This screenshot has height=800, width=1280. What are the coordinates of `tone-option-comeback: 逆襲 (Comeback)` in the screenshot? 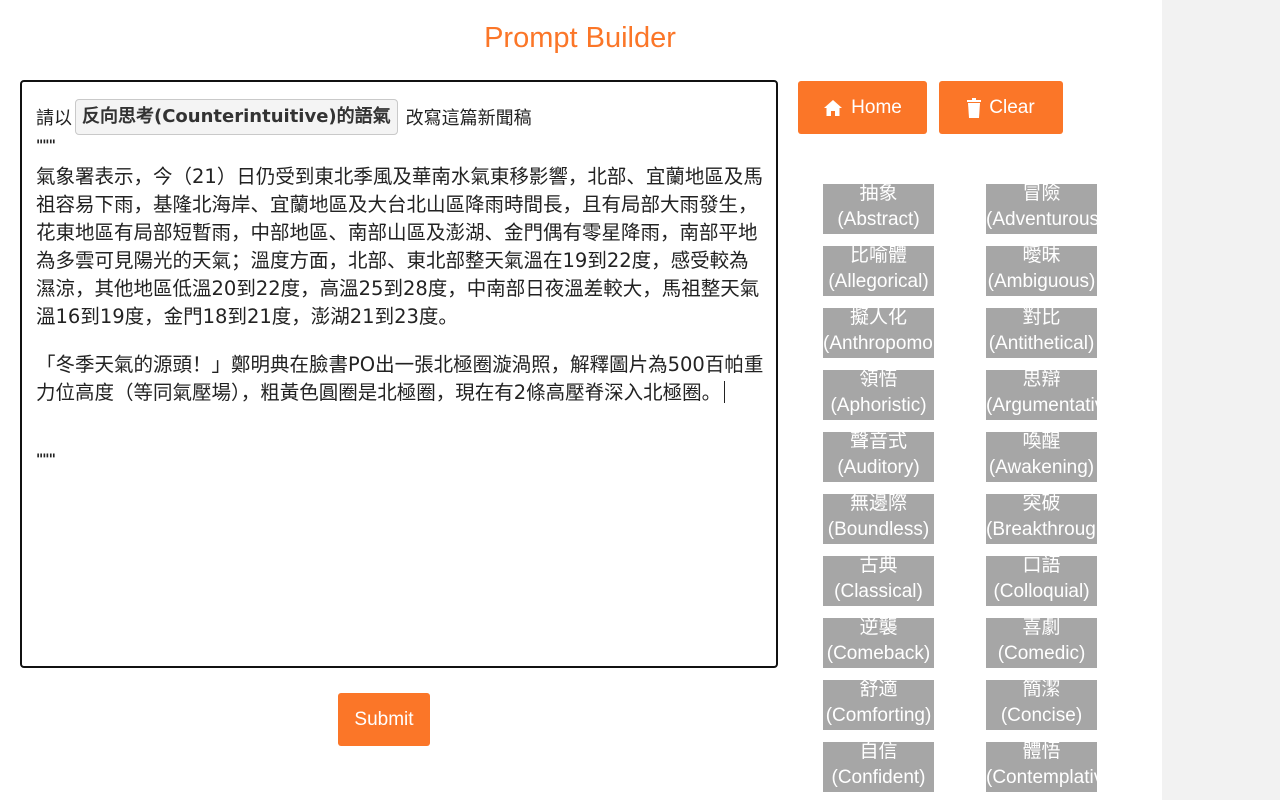 It's located at (878, 643).